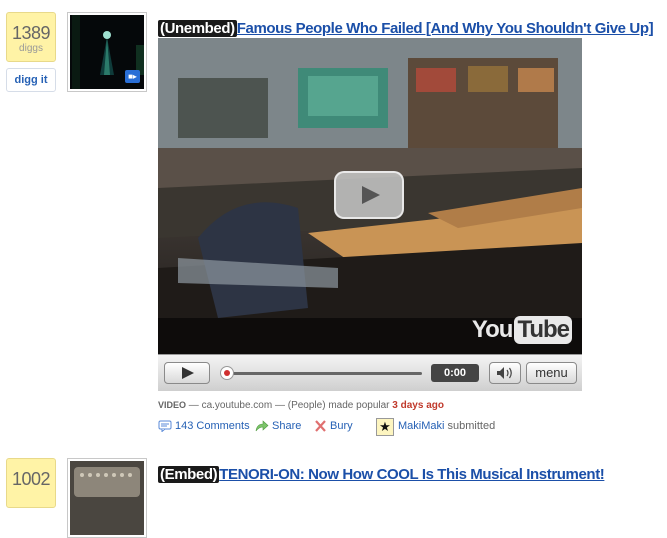 The image size is (667, 538). Describe the element at coordinates (492, 329) in the screenshot. I see `youtube-logo-you: You` at that location.